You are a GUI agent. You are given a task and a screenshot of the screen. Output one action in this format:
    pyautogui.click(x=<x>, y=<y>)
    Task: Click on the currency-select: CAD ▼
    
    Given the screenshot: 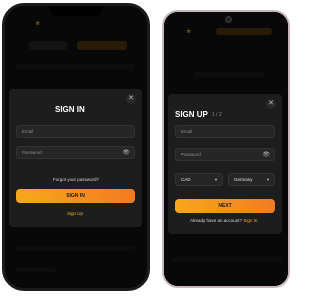 What is the action you would take?
    pyautogui.click(x=199, y=179)
    